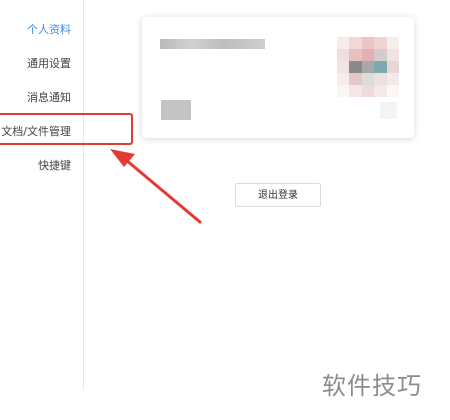  I want to click on watermark-text: 软件技巧, so click(372, 386).